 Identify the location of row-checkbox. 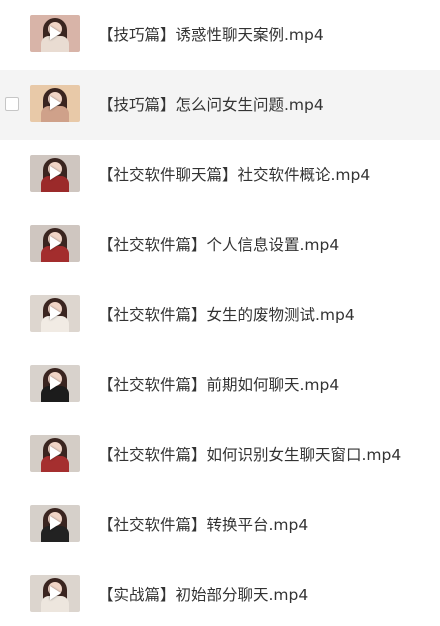
(12, 104).